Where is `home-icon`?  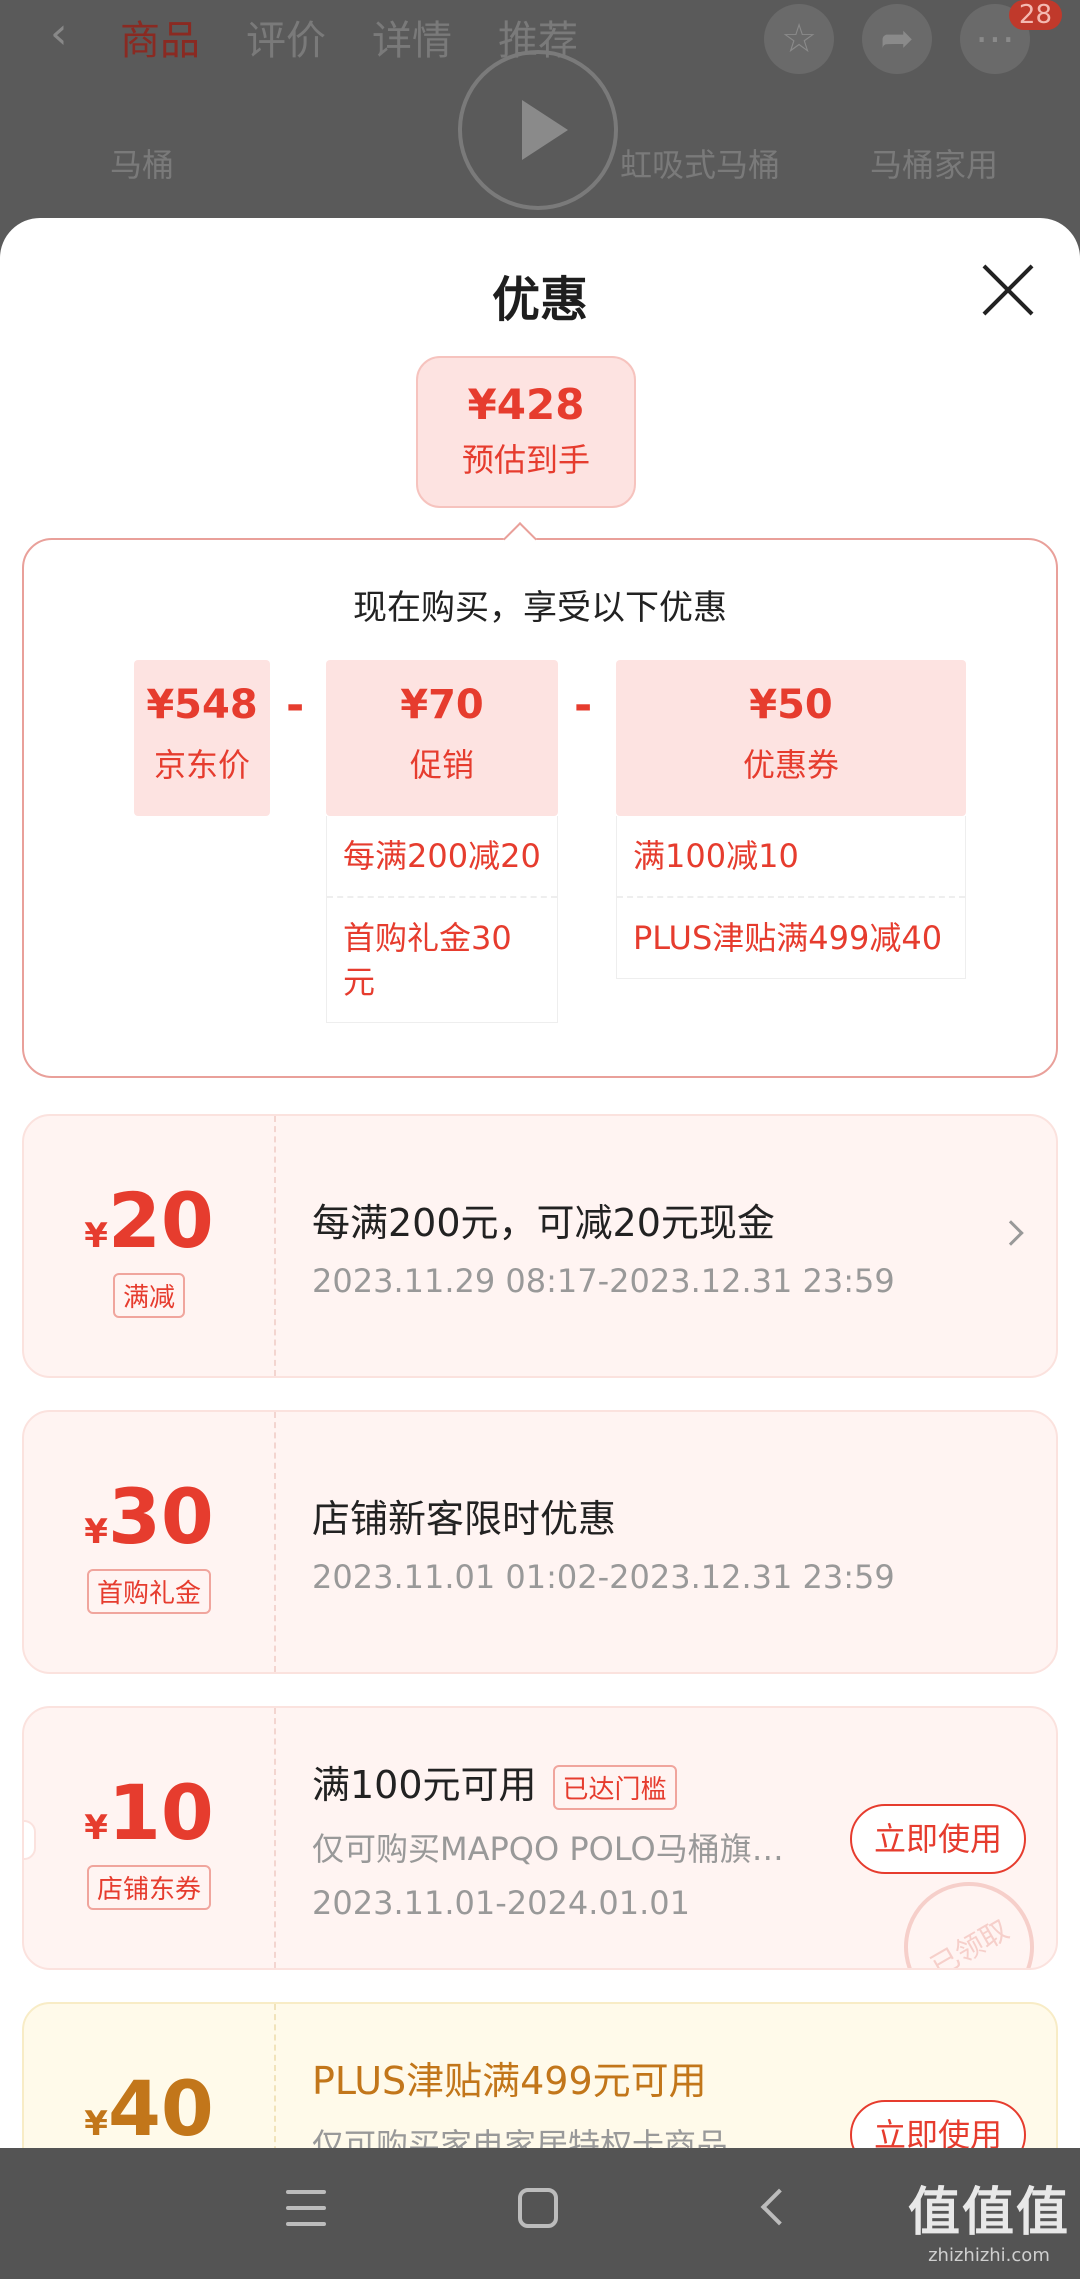 home-icon is located at coordinates (538, 2208).